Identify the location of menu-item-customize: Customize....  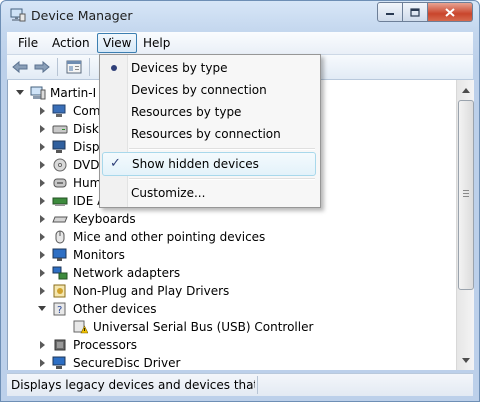
(209, 193).